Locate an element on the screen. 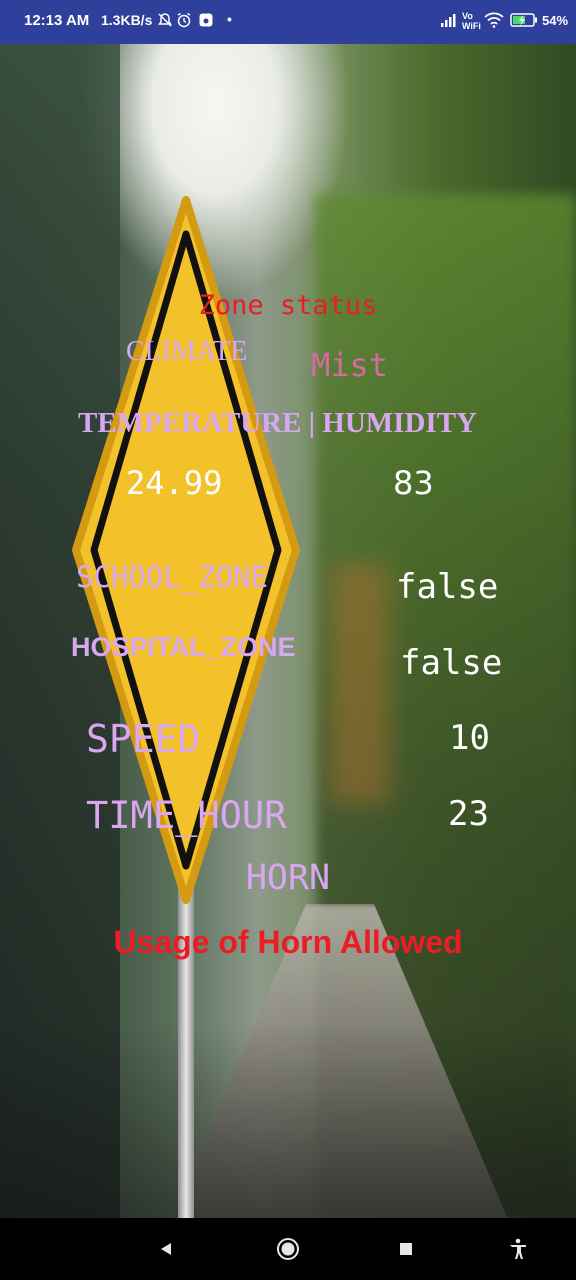  temperature-humidity-label: TEMPERATURE | HUMIDITY is located at coordinates (277, 423).